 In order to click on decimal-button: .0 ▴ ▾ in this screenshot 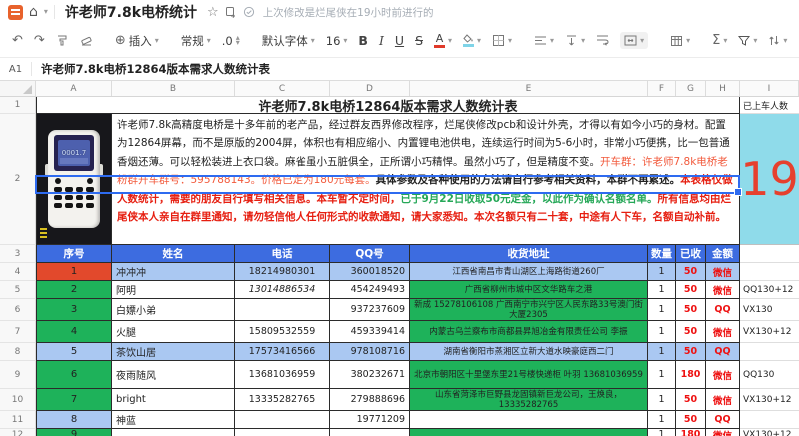, I will do `click(231, 40)`.